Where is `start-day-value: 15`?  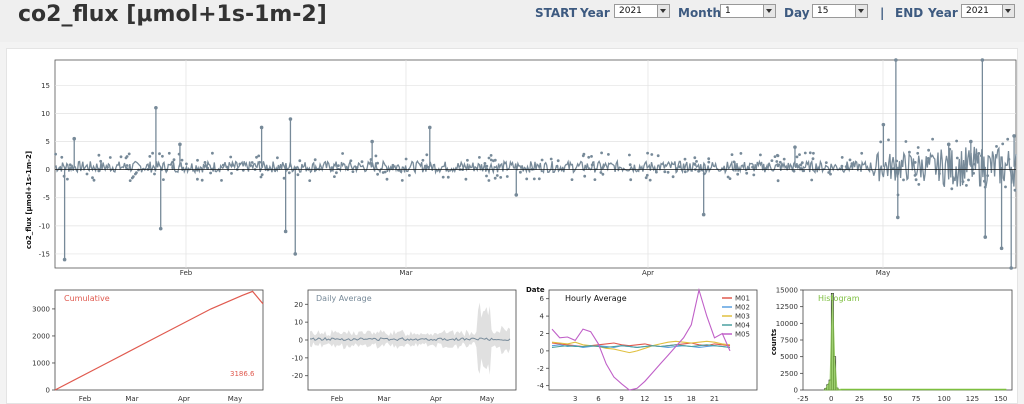 start-day-value: 15 is located at coordinates (823, 11).